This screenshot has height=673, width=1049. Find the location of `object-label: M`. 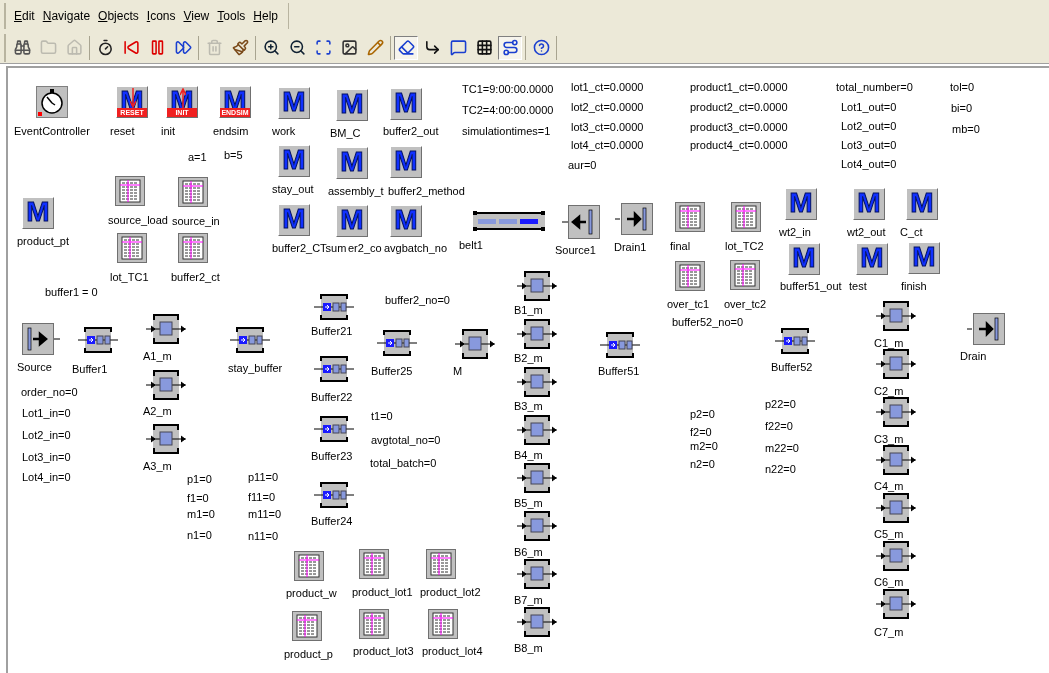

object-label: M is located at coordinates (458, 371).